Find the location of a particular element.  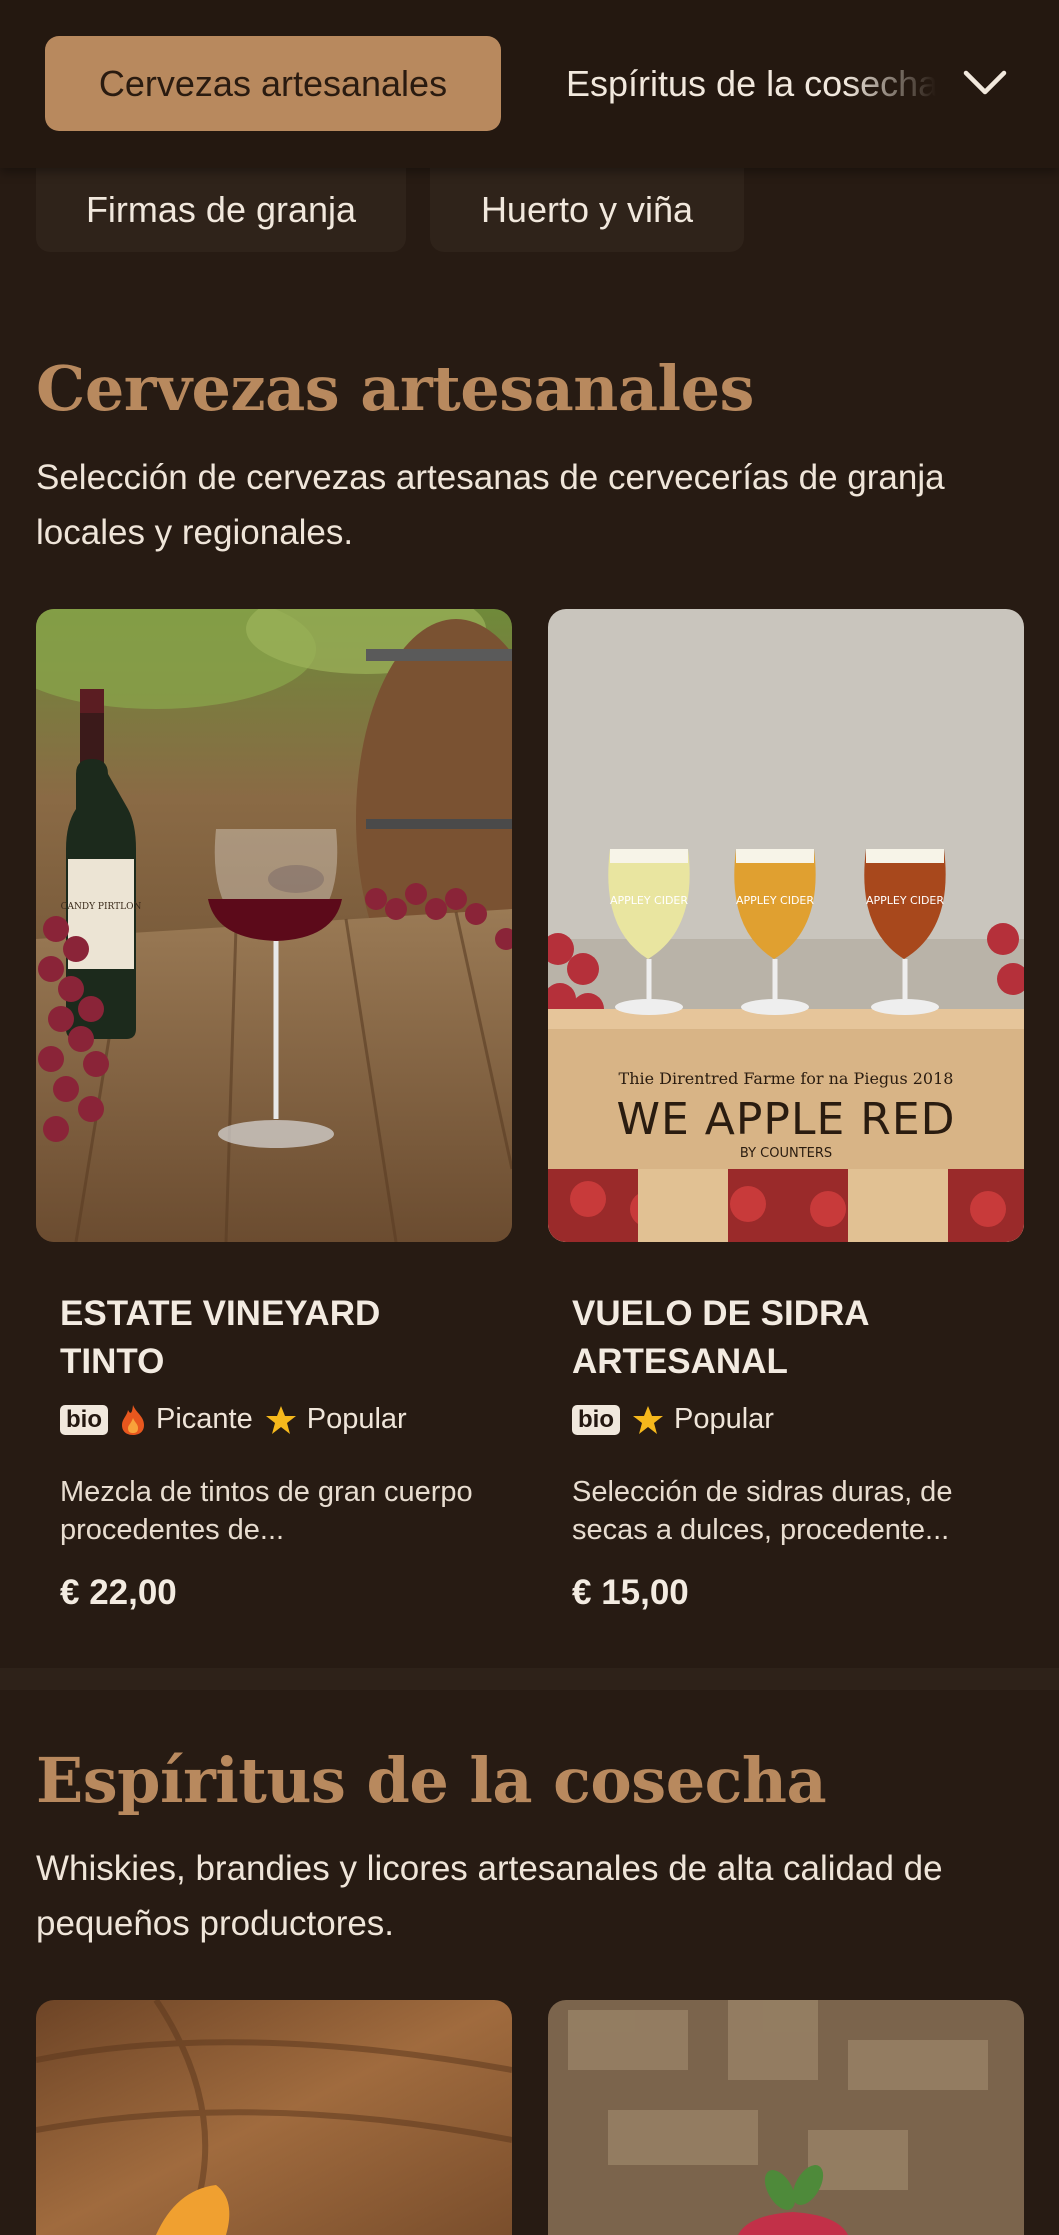

product-name: Estate Vineyard Tinto is located at coordinates (220, 1337).